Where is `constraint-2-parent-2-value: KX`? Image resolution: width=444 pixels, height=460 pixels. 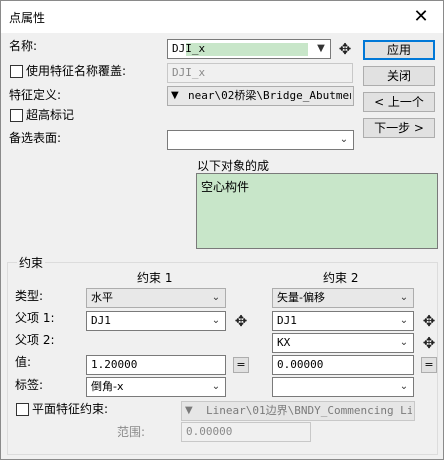
constraint-2-parent-2-value: KX is located at coordinates (284, 342).